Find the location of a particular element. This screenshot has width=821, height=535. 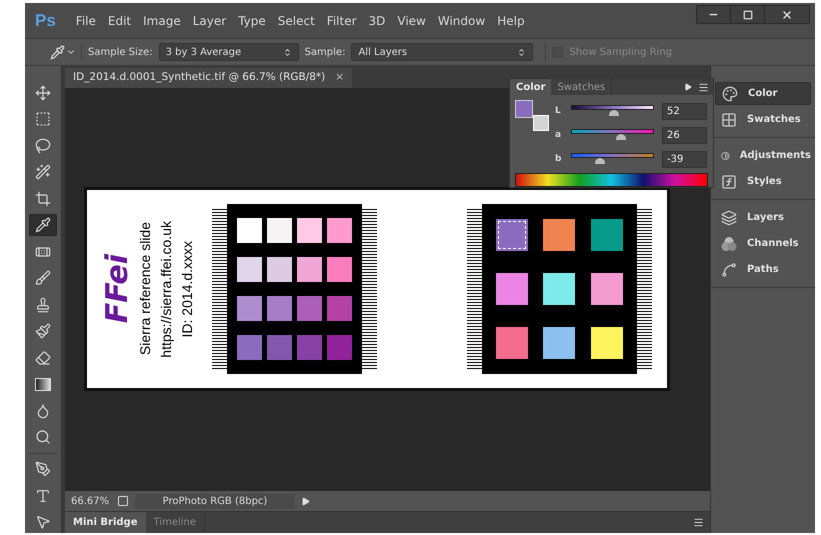

panel-button: Color is located at coordinates (763, 93).